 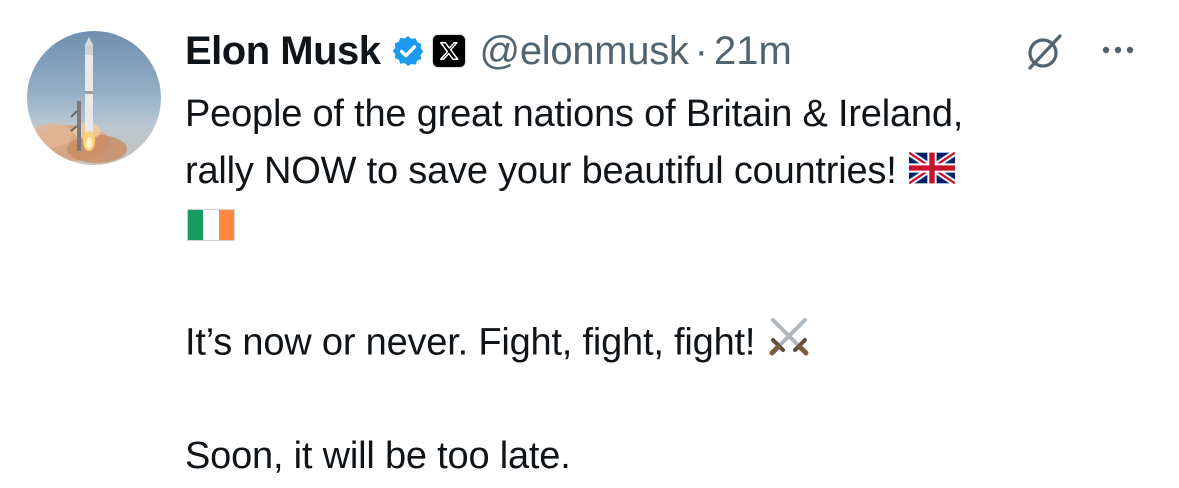 I want to click on handle: @elonmusk, so click(x=584, y=51).